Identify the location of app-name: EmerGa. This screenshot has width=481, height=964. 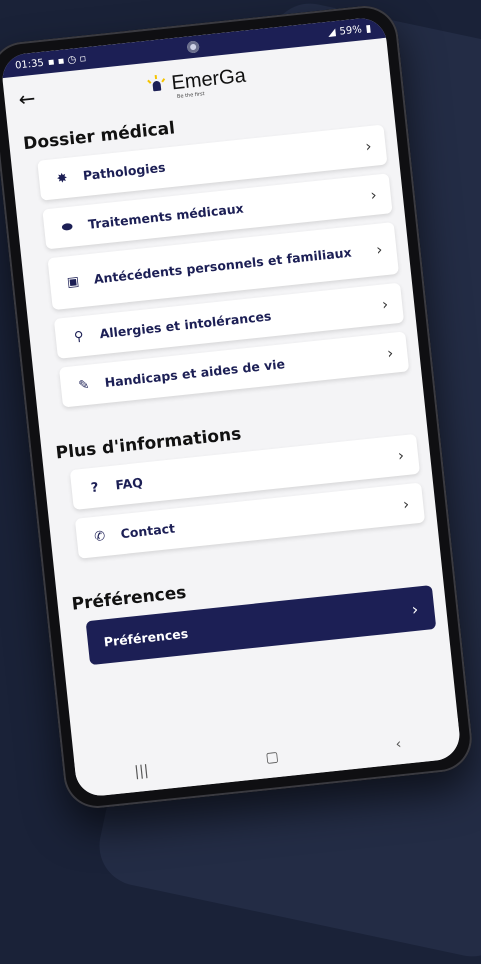
(208, 79).